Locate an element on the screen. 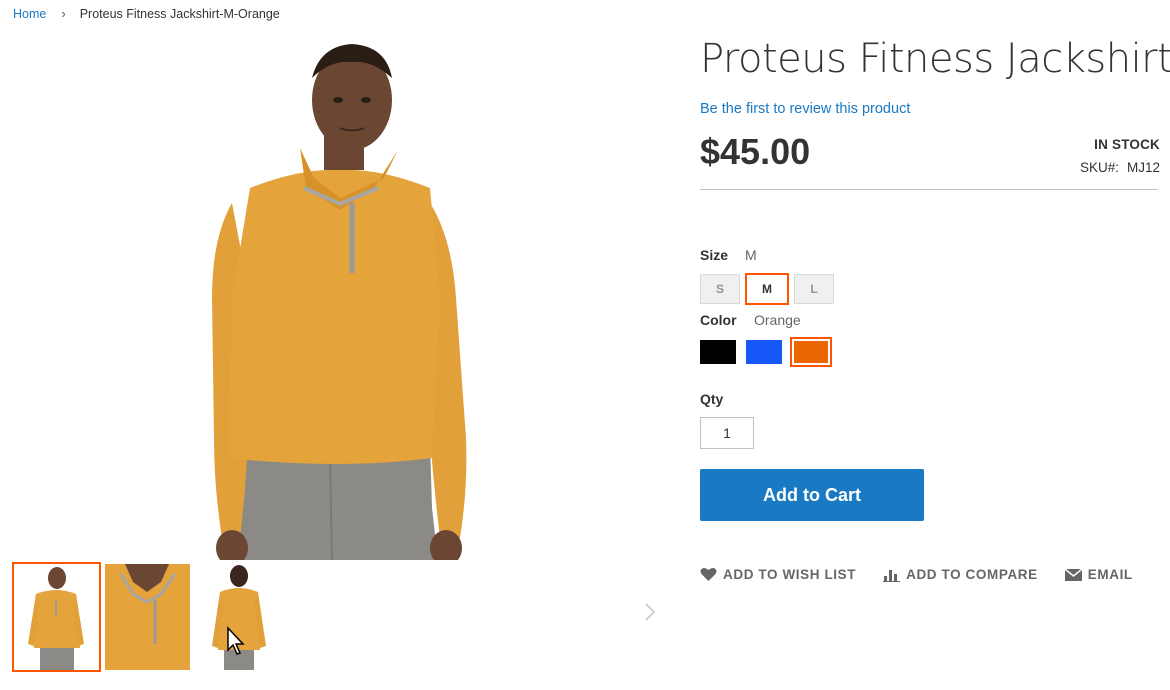 The image size is (1170, 690). email-button: EMAIL is located at coordinates (1098, 574).